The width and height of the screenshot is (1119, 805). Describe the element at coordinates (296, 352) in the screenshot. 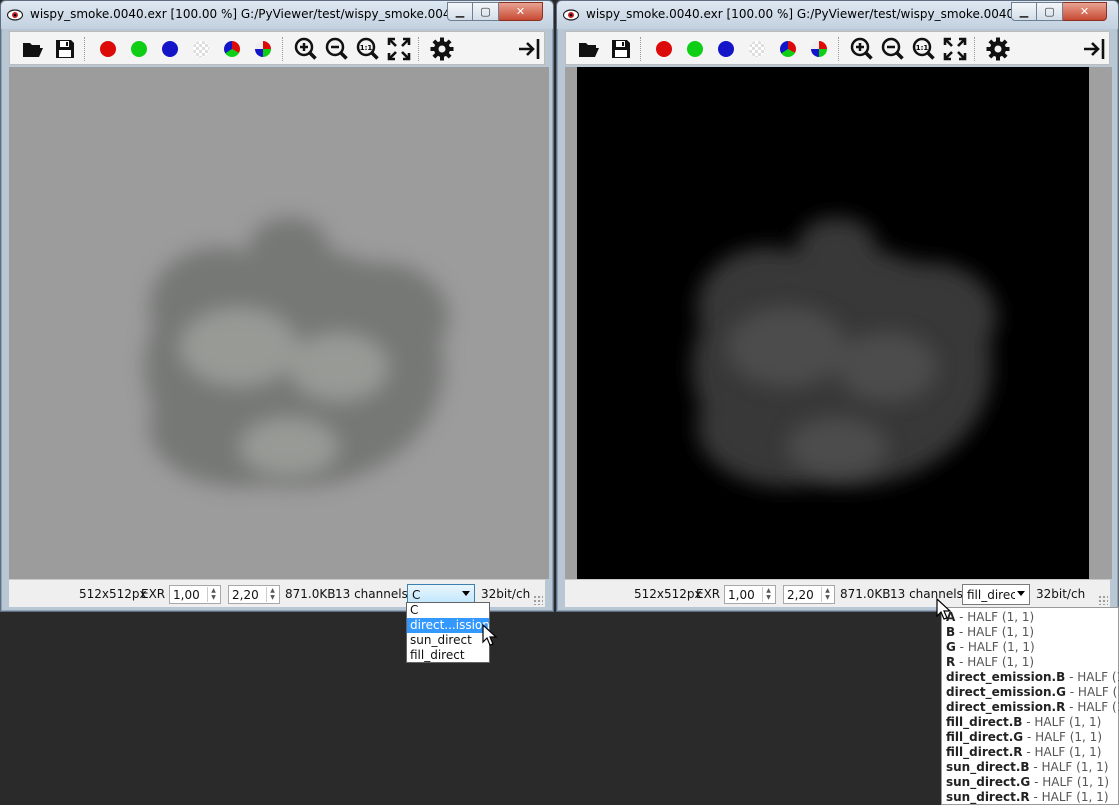

I see `smoke-image` at that location.